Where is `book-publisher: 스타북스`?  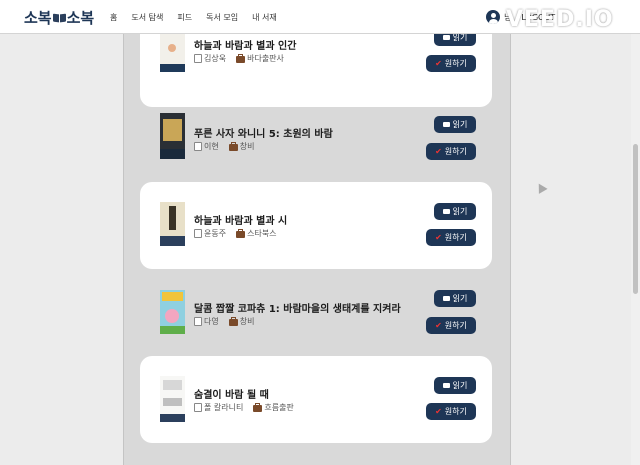 book-publisher: 스타북스 is located at coordinates (262, 233).